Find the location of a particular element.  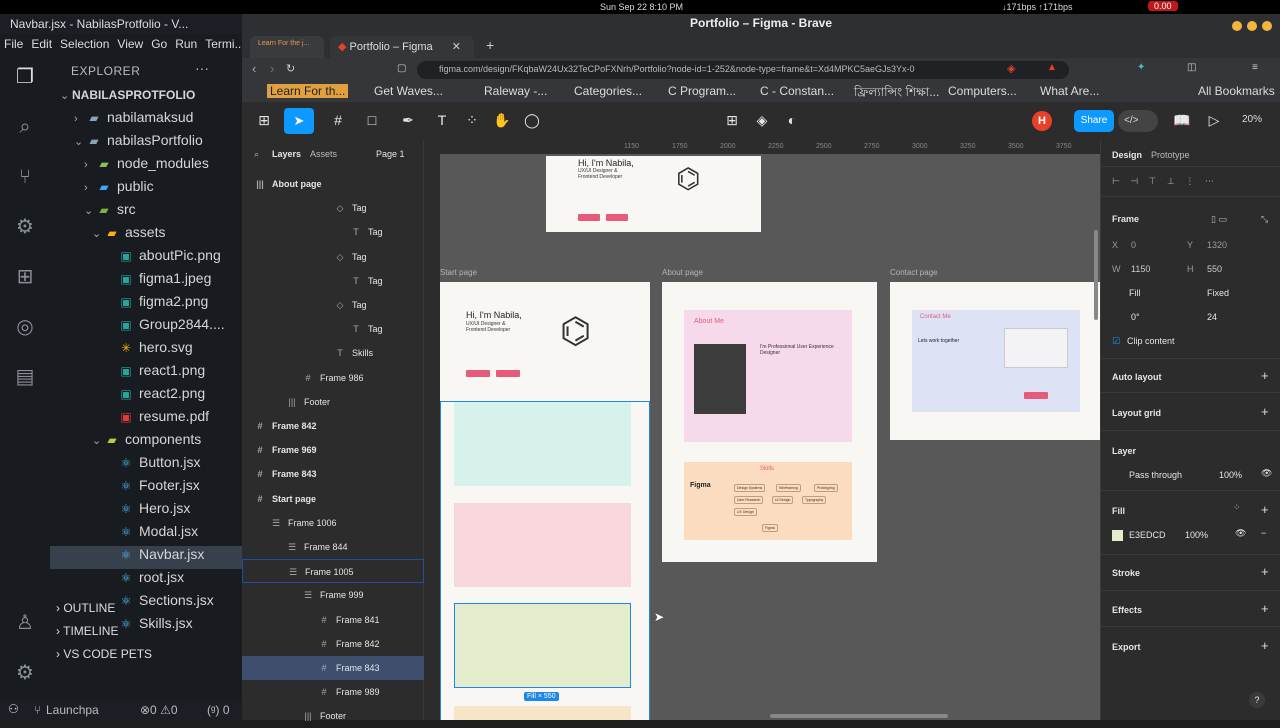

status-launch: Launchpa is located at coordinates (72, 710).